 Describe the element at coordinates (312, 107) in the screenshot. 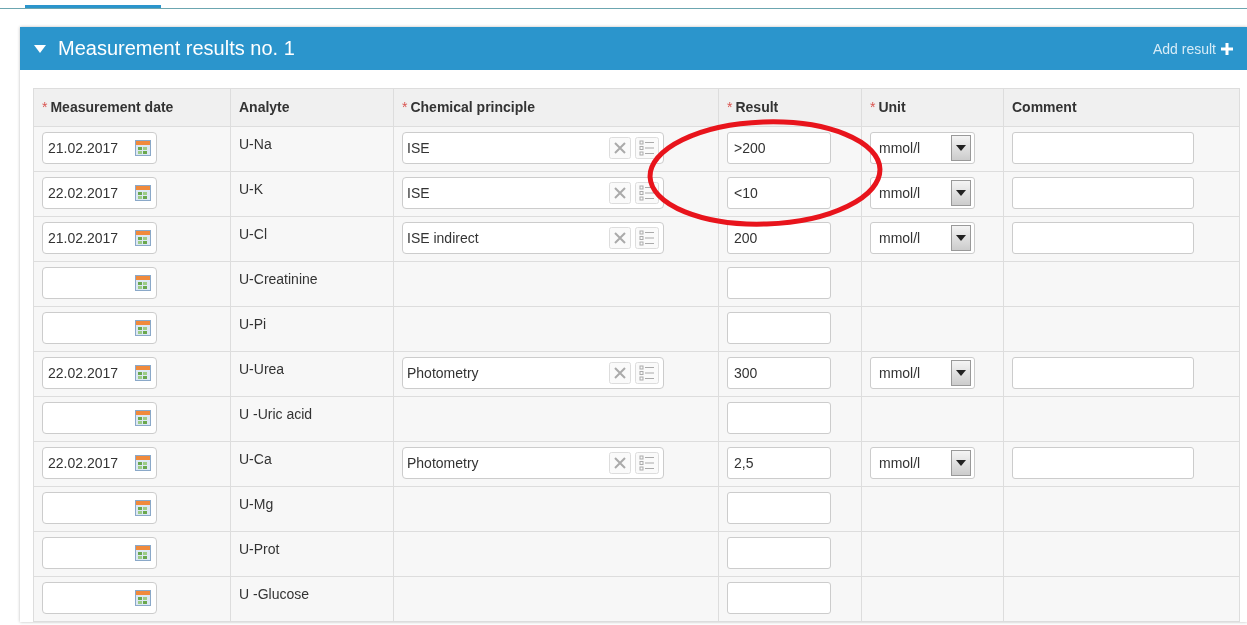

I see `column-header: Analyte` at that location.